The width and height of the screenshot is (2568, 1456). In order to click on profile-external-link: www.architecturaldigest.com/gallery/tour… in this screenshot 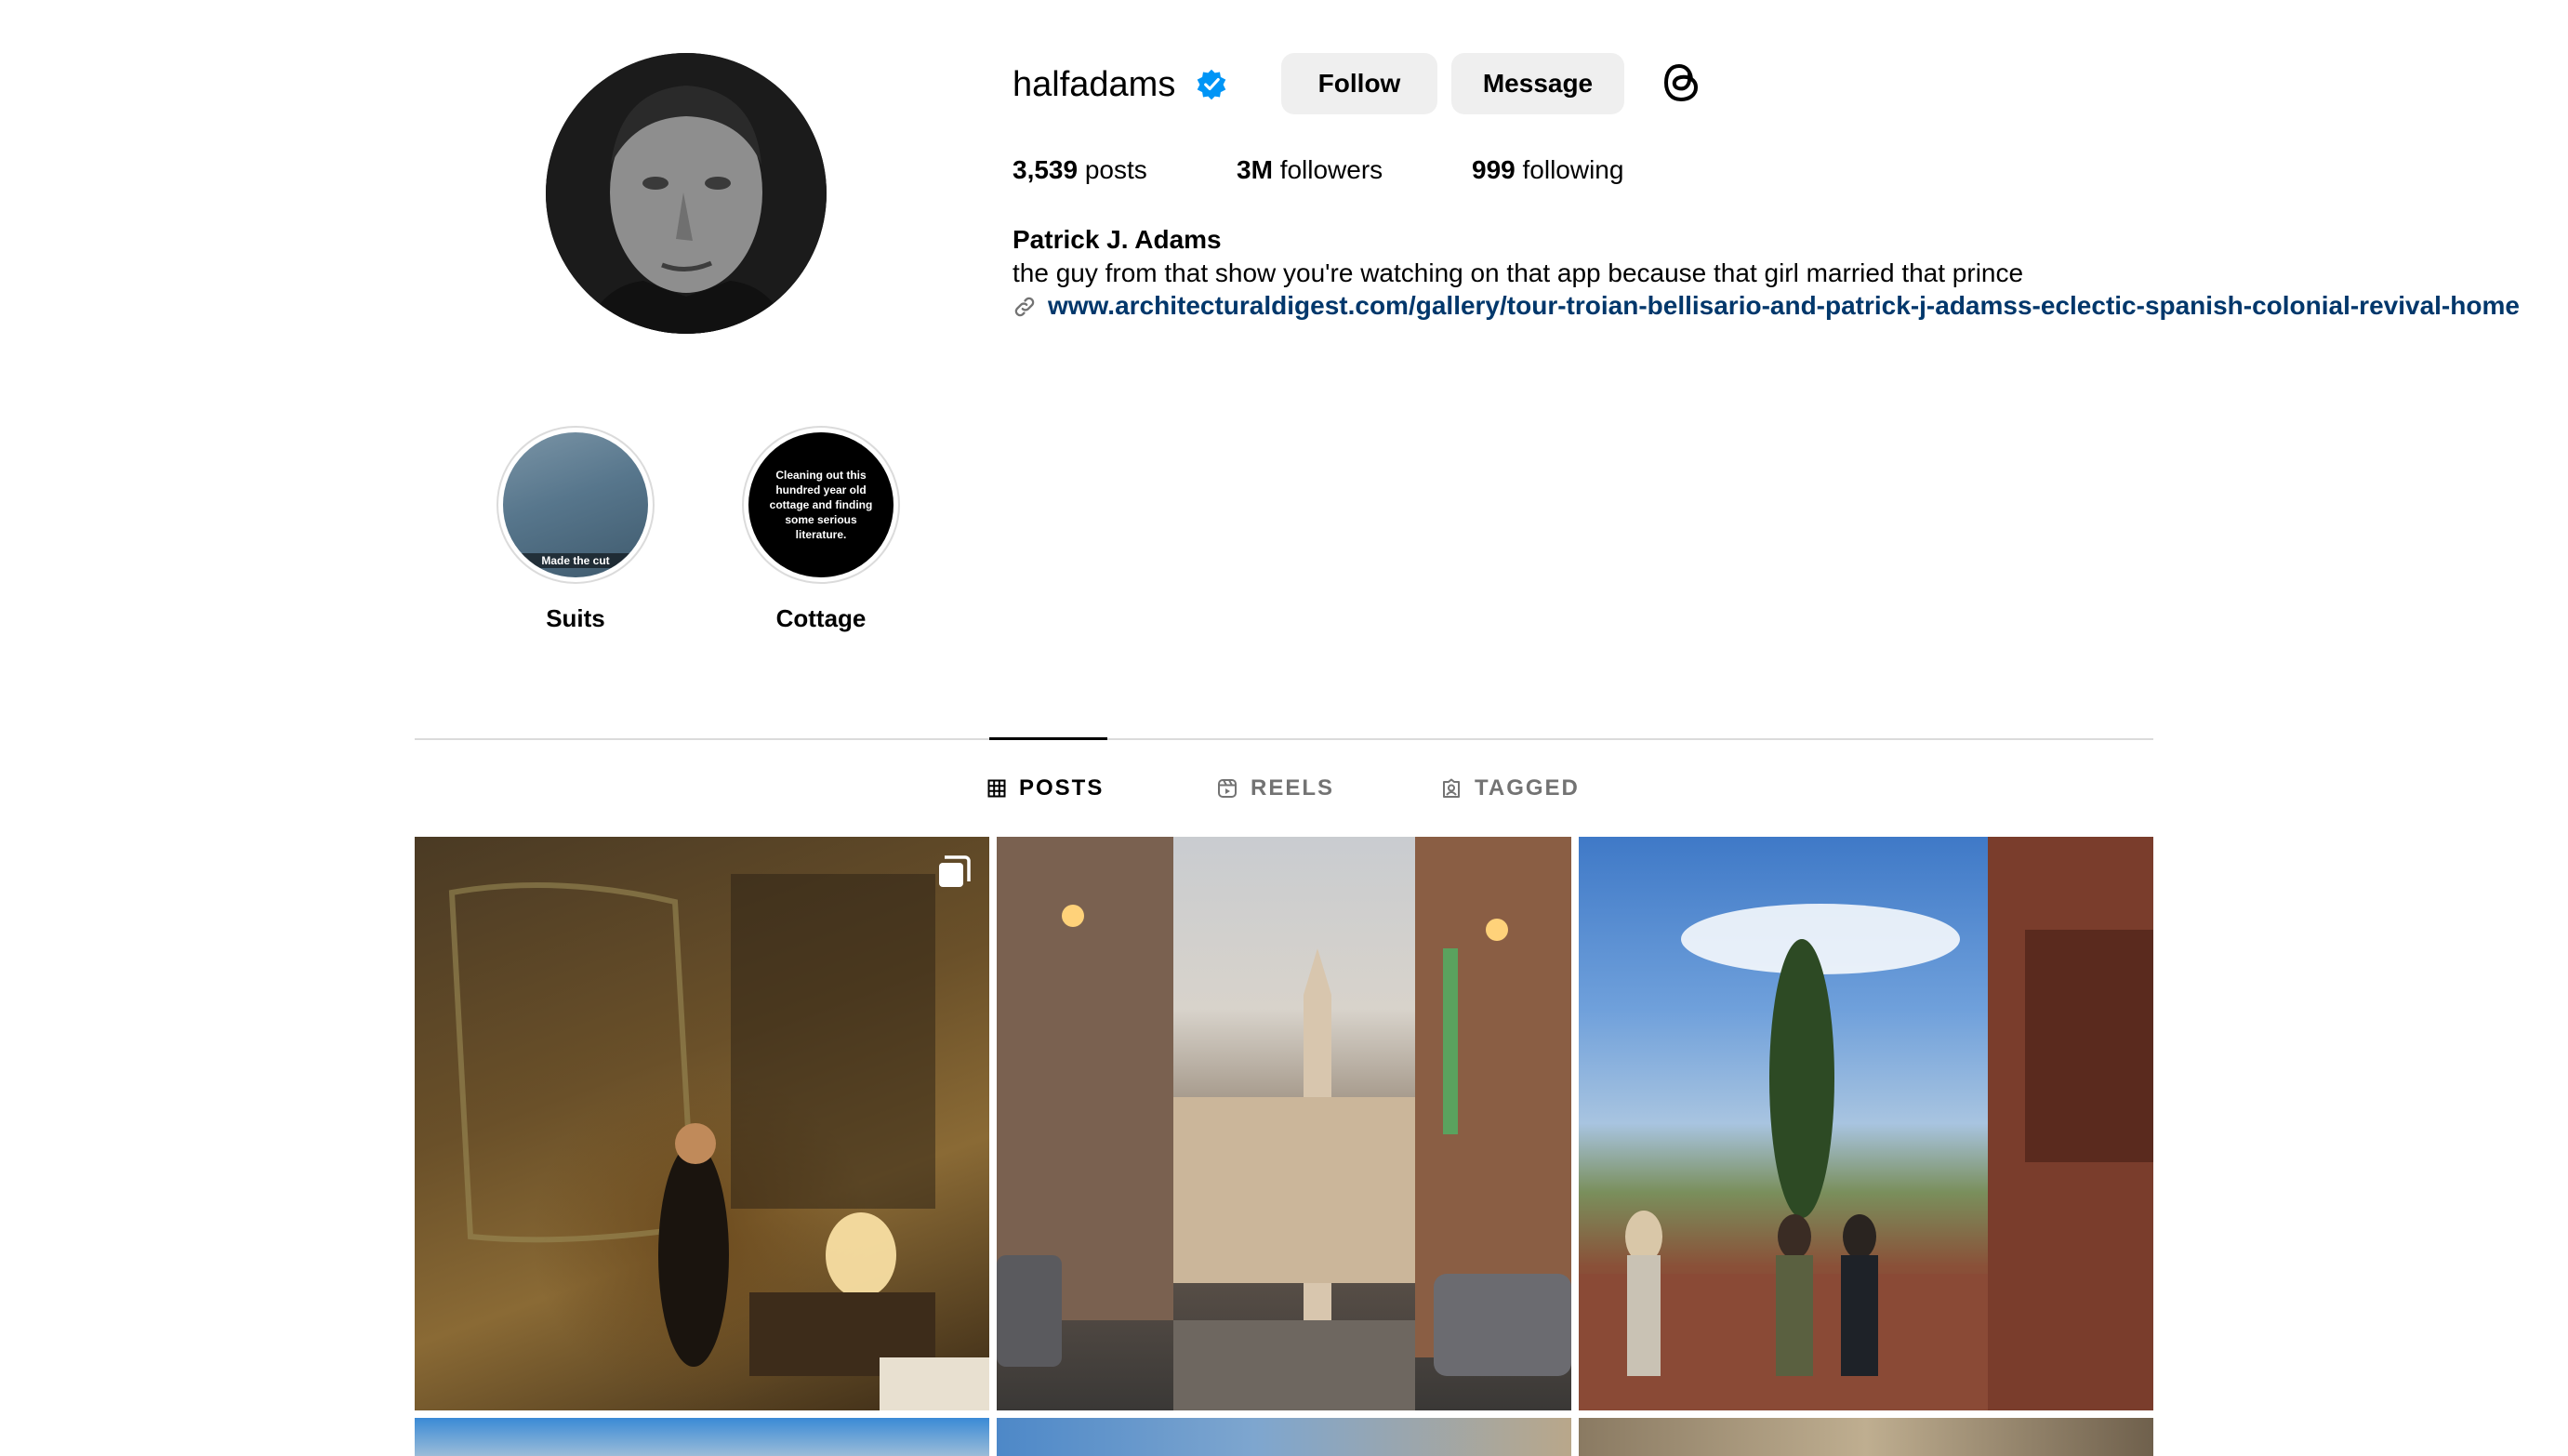, I will do `click(1784, 305)`.